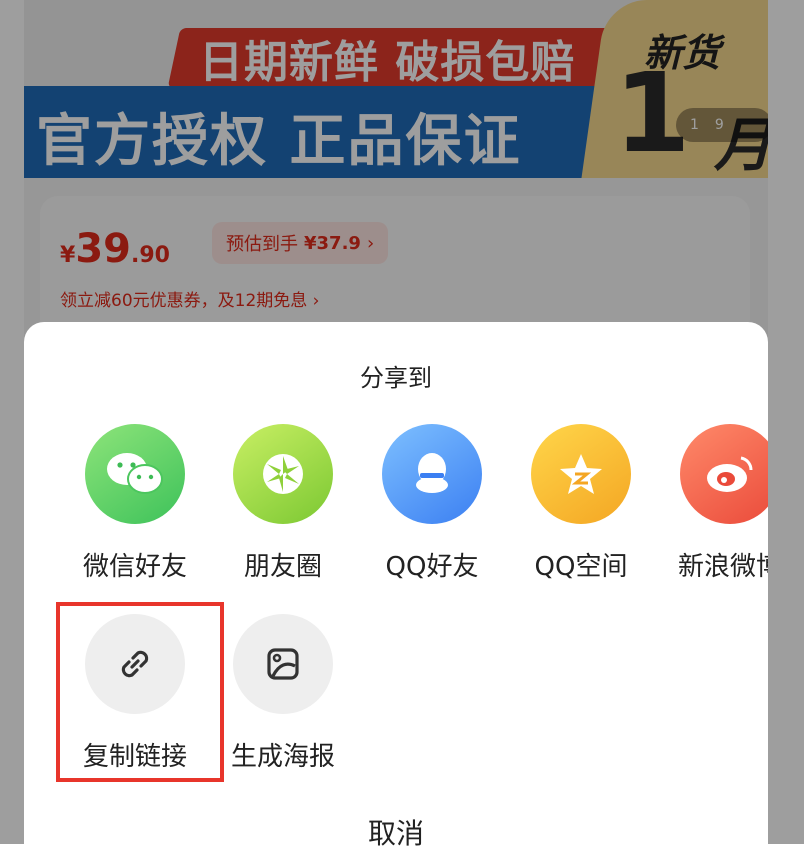 Image resolution: width=804 pixels, height=862 pixels. Describe the element at coordinates (432, 474) in the screenshot. I see `qq-icon` at that location.